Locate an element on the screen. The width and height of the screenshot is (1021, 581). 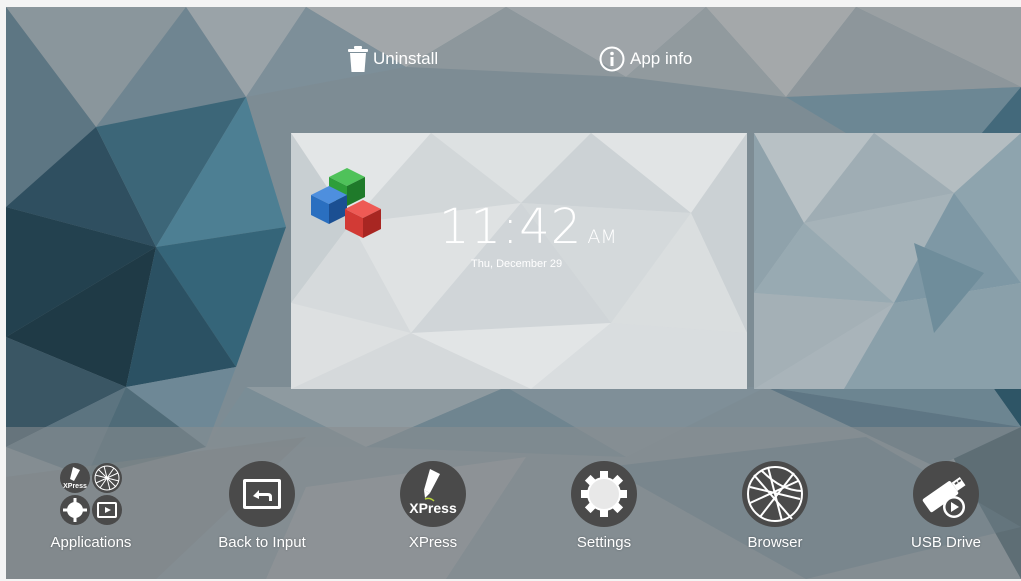
uninstall-button: Uninstall is located at coordinates (392, 59).